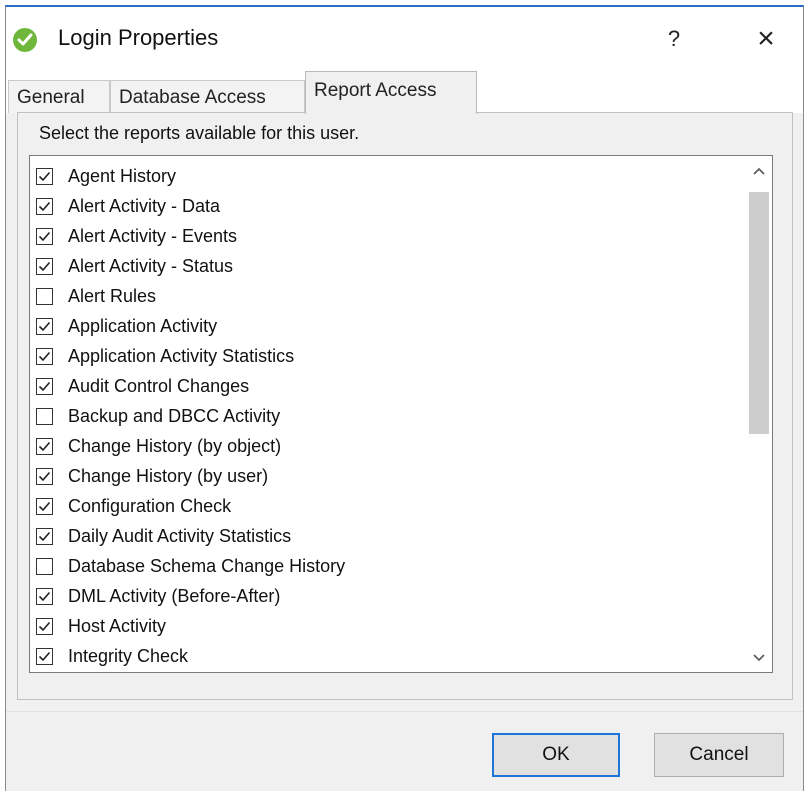 This screenshot has height=791, width=806. Describe the element at coordinates (153, 235) in the screenshot. I see `report-label: Alert Activity - Events` at that location.